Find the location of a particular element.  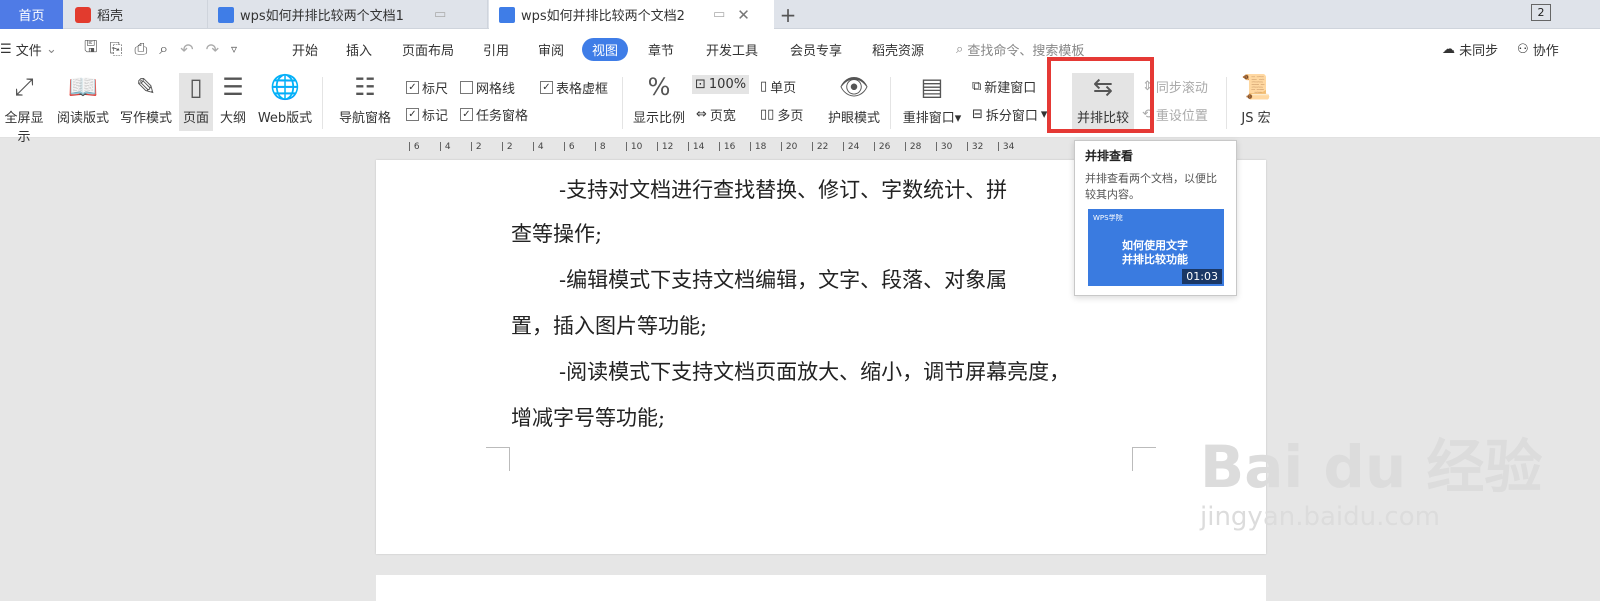

new-window-icon: ⧉ is located at coordinates (977, 86).